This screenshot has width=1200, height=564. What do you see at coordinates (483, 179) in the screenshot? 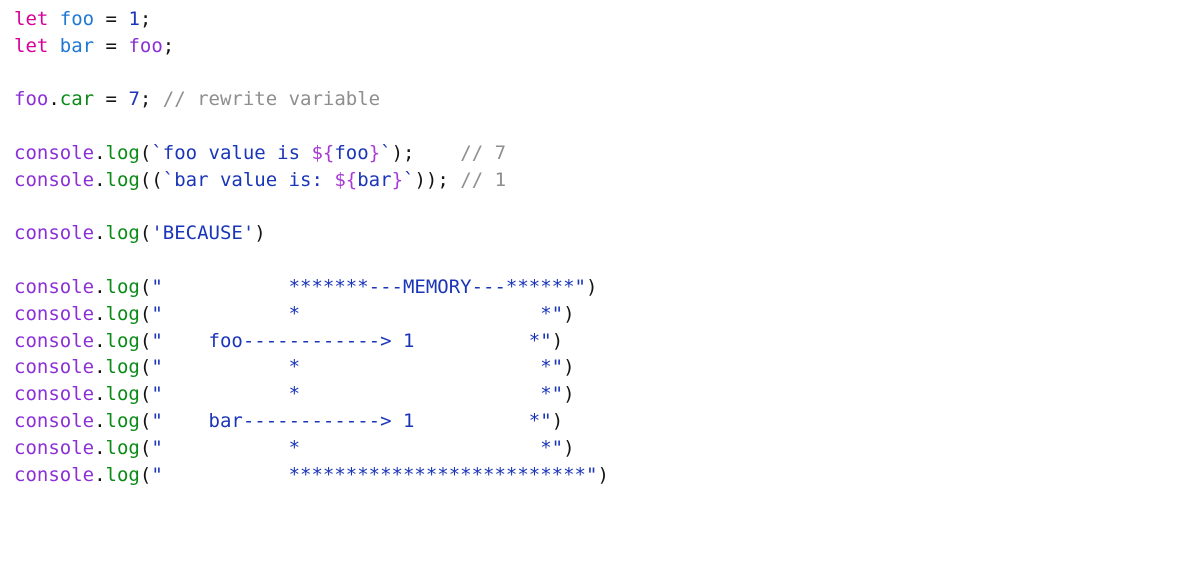
I see `code-token: // 1` at bounding box center [483, 179].